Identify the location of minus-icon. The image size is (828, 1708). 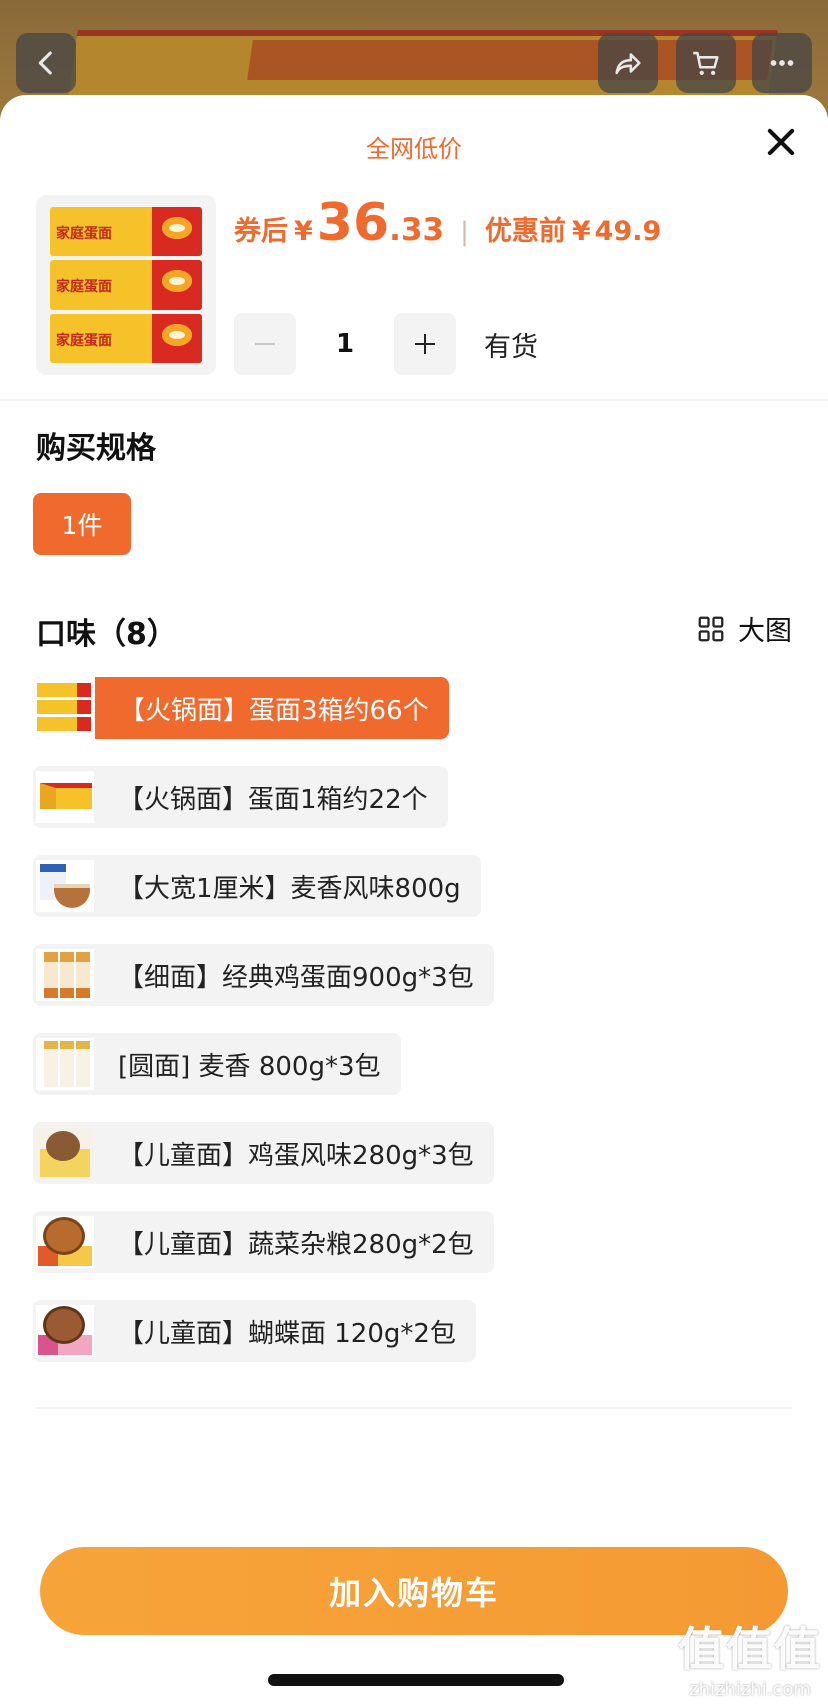
(265, 344).